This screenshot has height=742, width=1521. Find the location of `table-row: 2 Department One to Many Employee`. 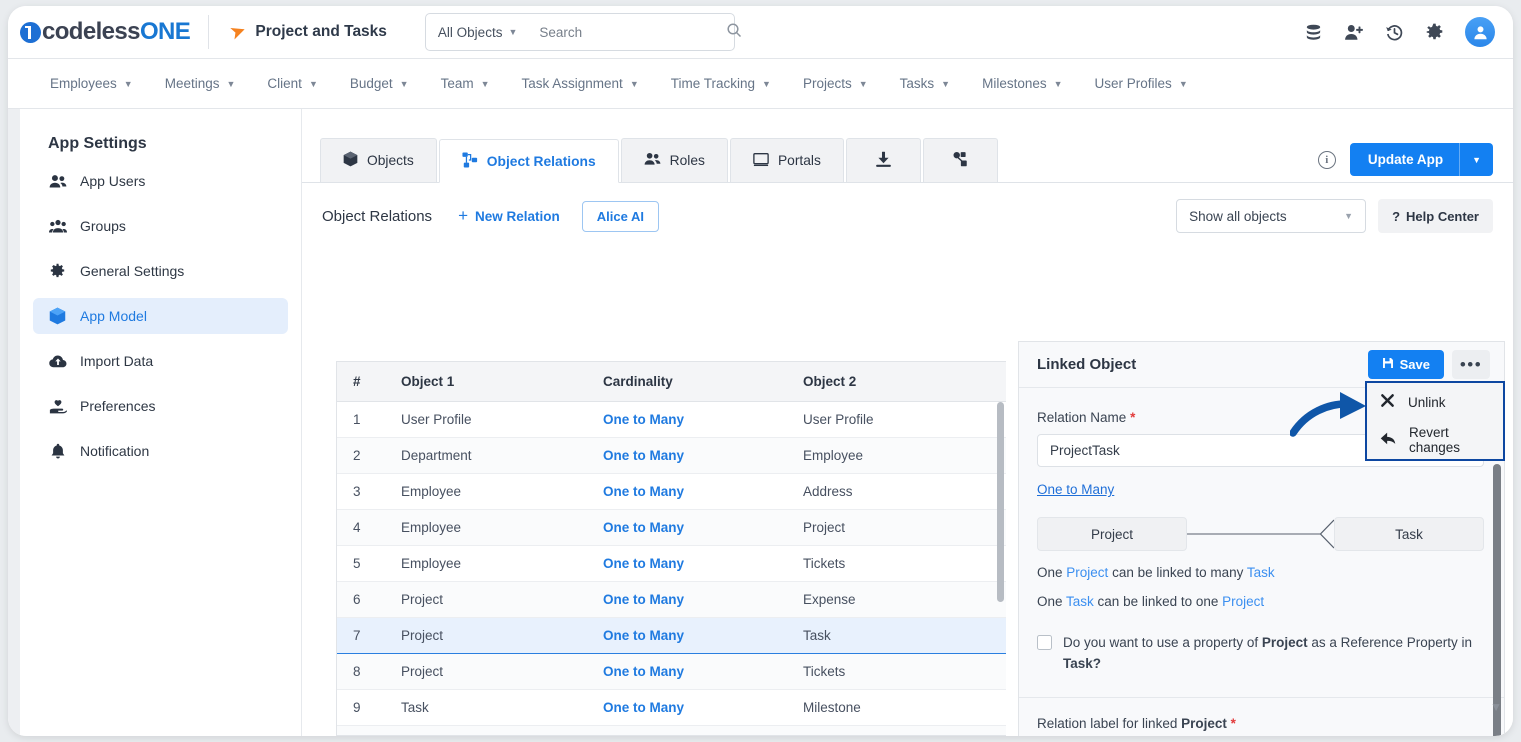

table-row: 2 Department One to Many Employee is located at coordinates (671, 455).